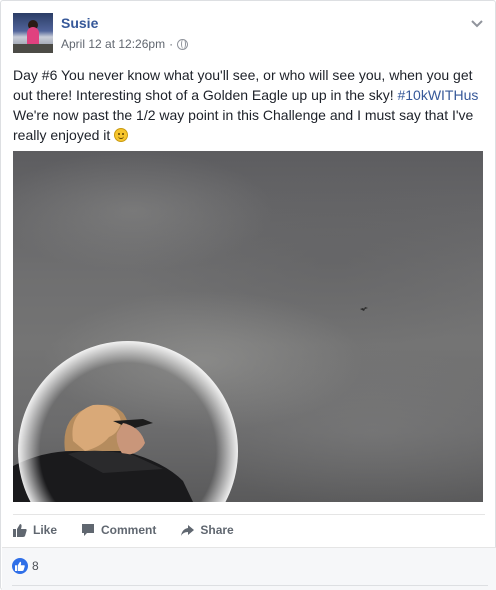 The image size is (496, 590). I want to click on comment-icon, so click(88, 530).